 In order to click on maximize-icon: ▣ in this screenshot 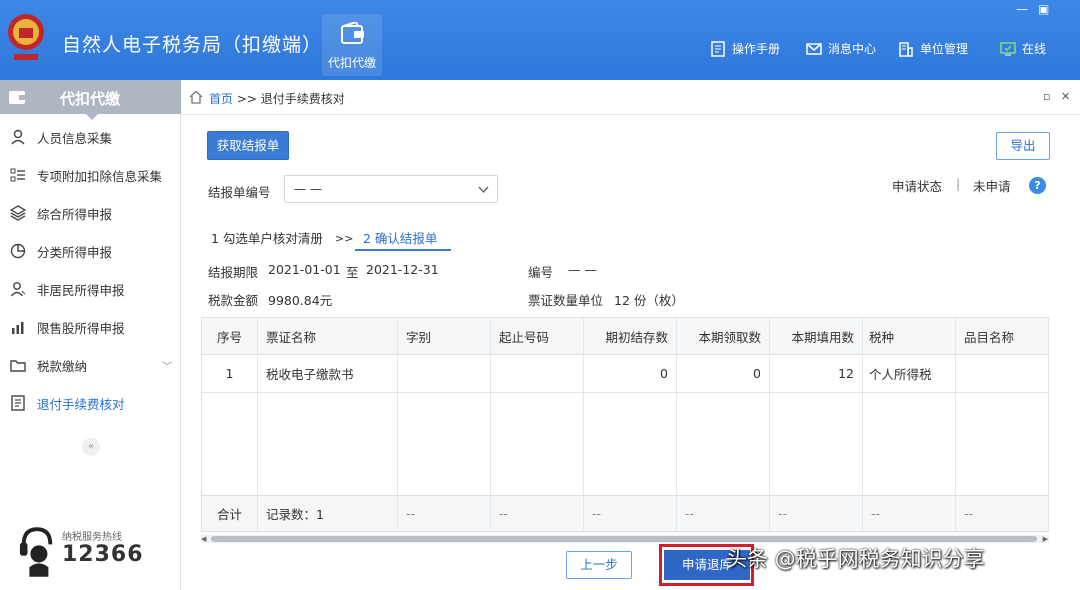, I will do `click(1043, 9)`.